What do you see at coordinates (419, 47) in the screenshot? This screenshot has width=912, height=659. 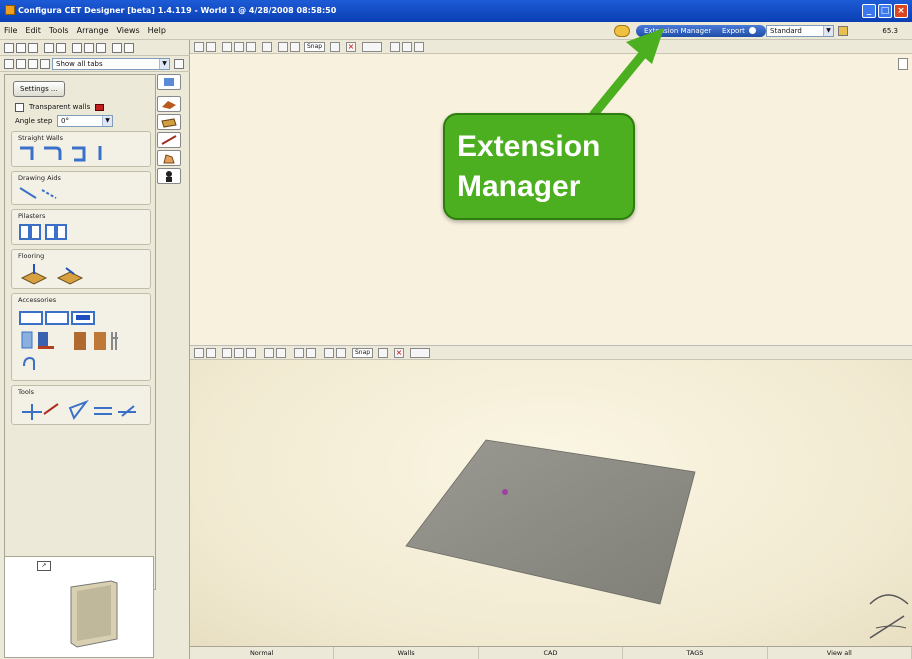 I see `line3-icon` at bounding box center [419, 47].